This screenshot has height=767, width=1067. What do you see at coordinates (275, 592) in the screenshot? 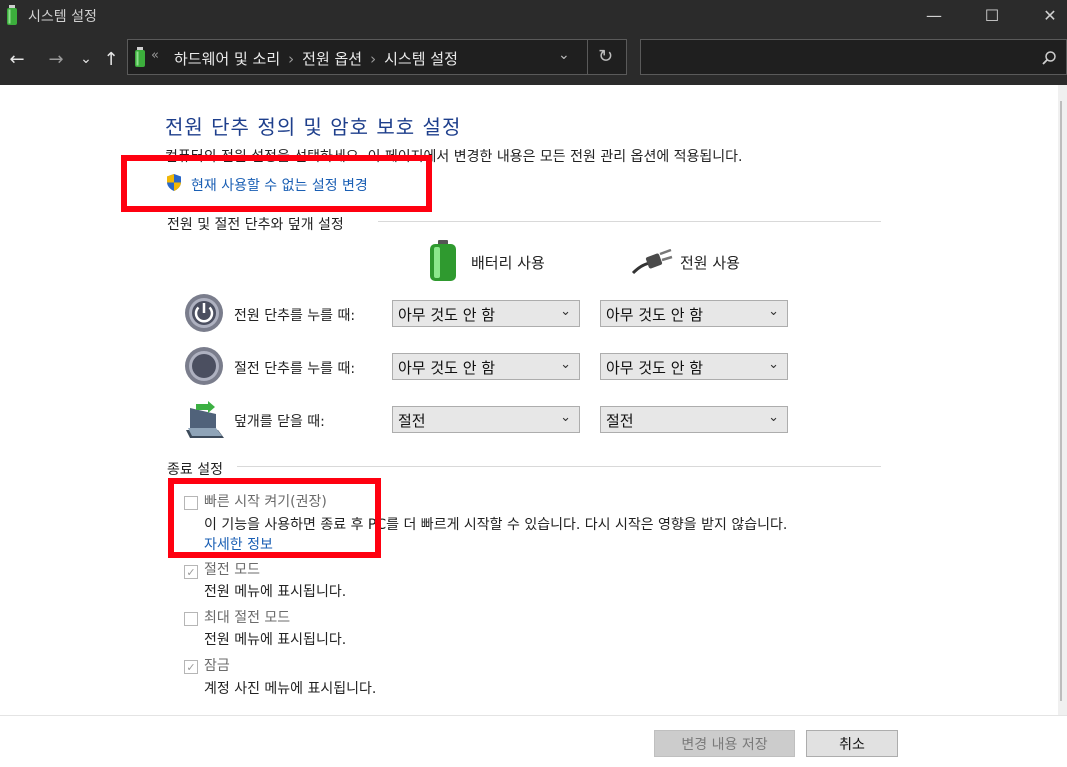
I see `sleep-option-description: 전원 메뉴에 표시됩니다.` at bounding box center [275, 592].